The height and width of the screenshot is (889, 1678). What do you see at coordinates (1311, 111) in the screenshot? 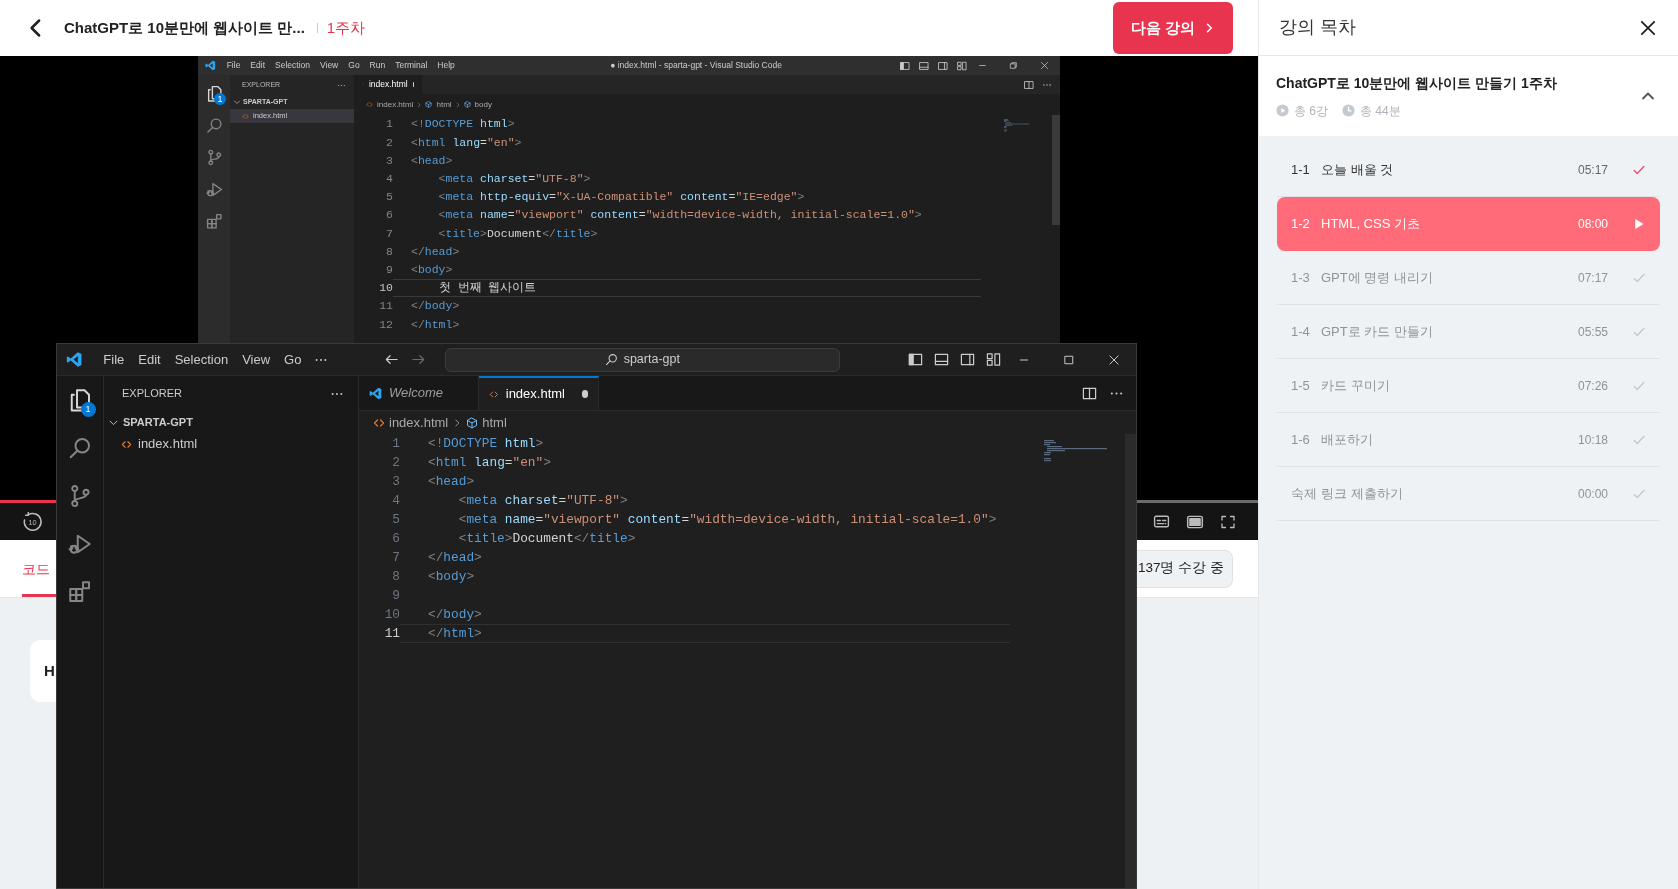
I see `section-meta: 총 6강` at bounding box center [1311, 111].